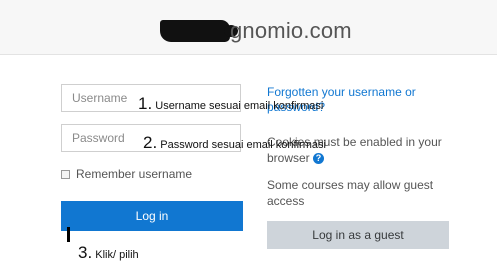  Describe the element at coordinates (68, 234) in the screenshot. I see `annotation-marker` at that location.